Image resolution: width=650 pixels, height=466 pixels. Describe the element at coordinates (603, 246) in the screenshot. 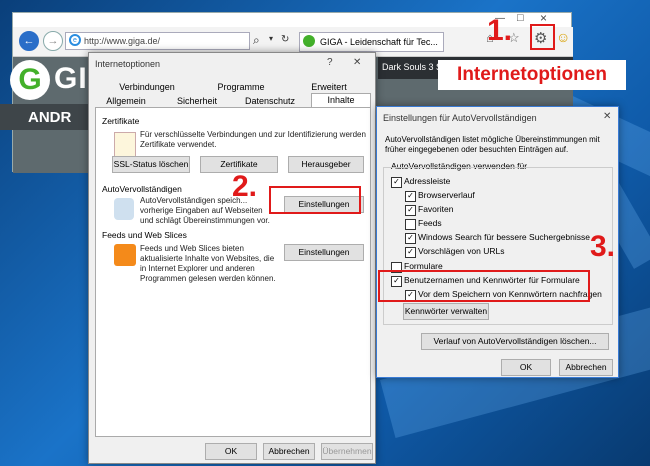

I see `step-3-label: 3.` at that location.